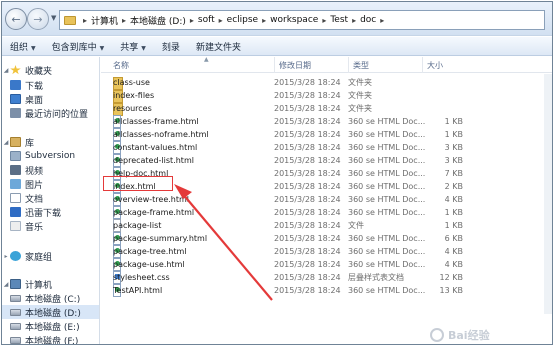  What do you see at coordinates (326, 109) in the screenshot?
I see `file-row: resources 2015/3/28 18:24 文件夹` at bounding box center [326, 109].